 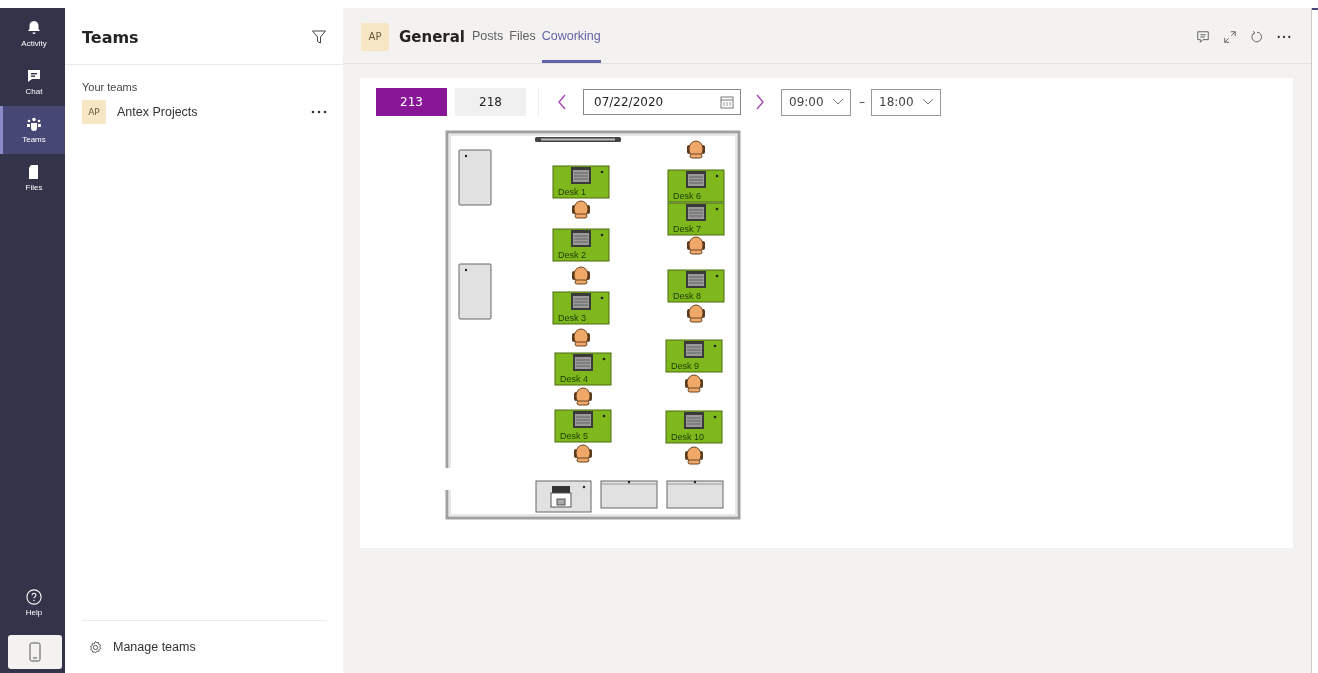 What do you see at coordinates (662, 102) in the screenshot?
I see `date-field: 07/22/2020` at bounding box center [662, 102].